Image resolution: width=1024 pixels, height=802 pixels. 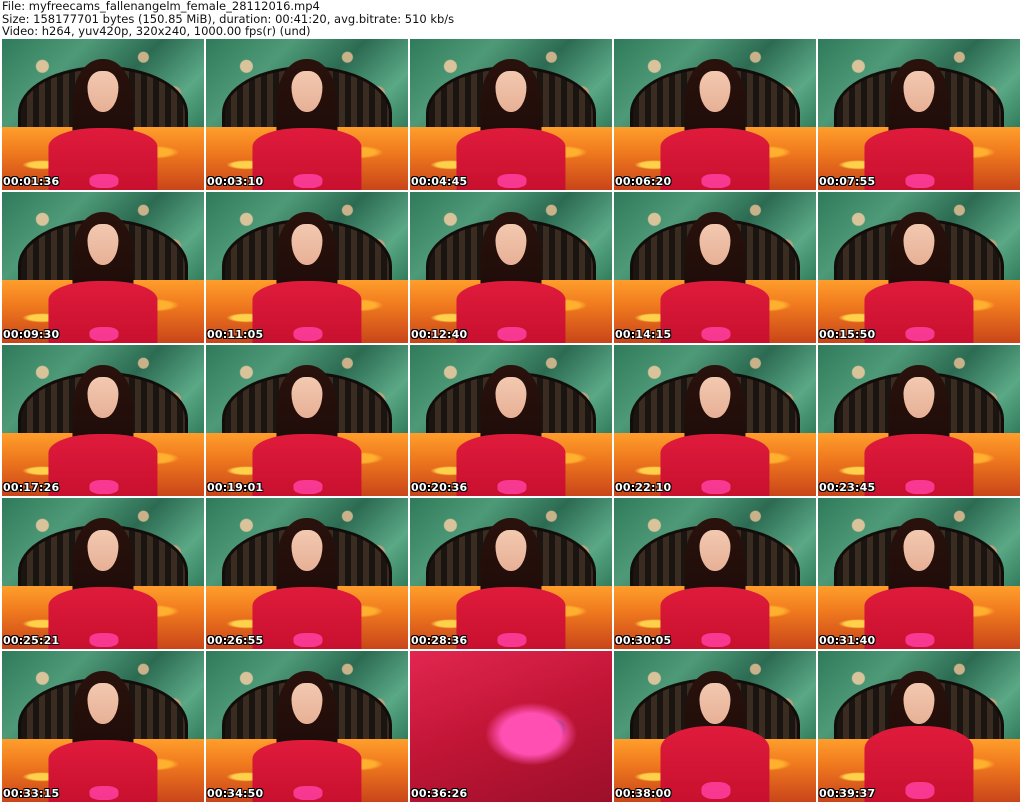 What do you see at coordinates (643, 334) in the screenshot?
I see `thumbnail-timestamp: 00:14:15` at bounding box center [643, 334].